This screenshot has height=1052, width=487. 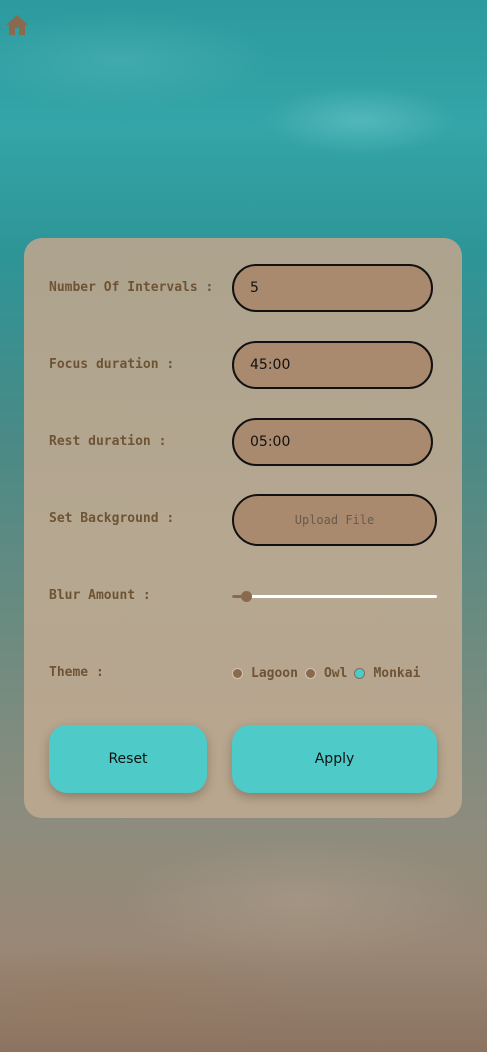 I want to click on theme-radio-owl, so click(x=310, y=673).